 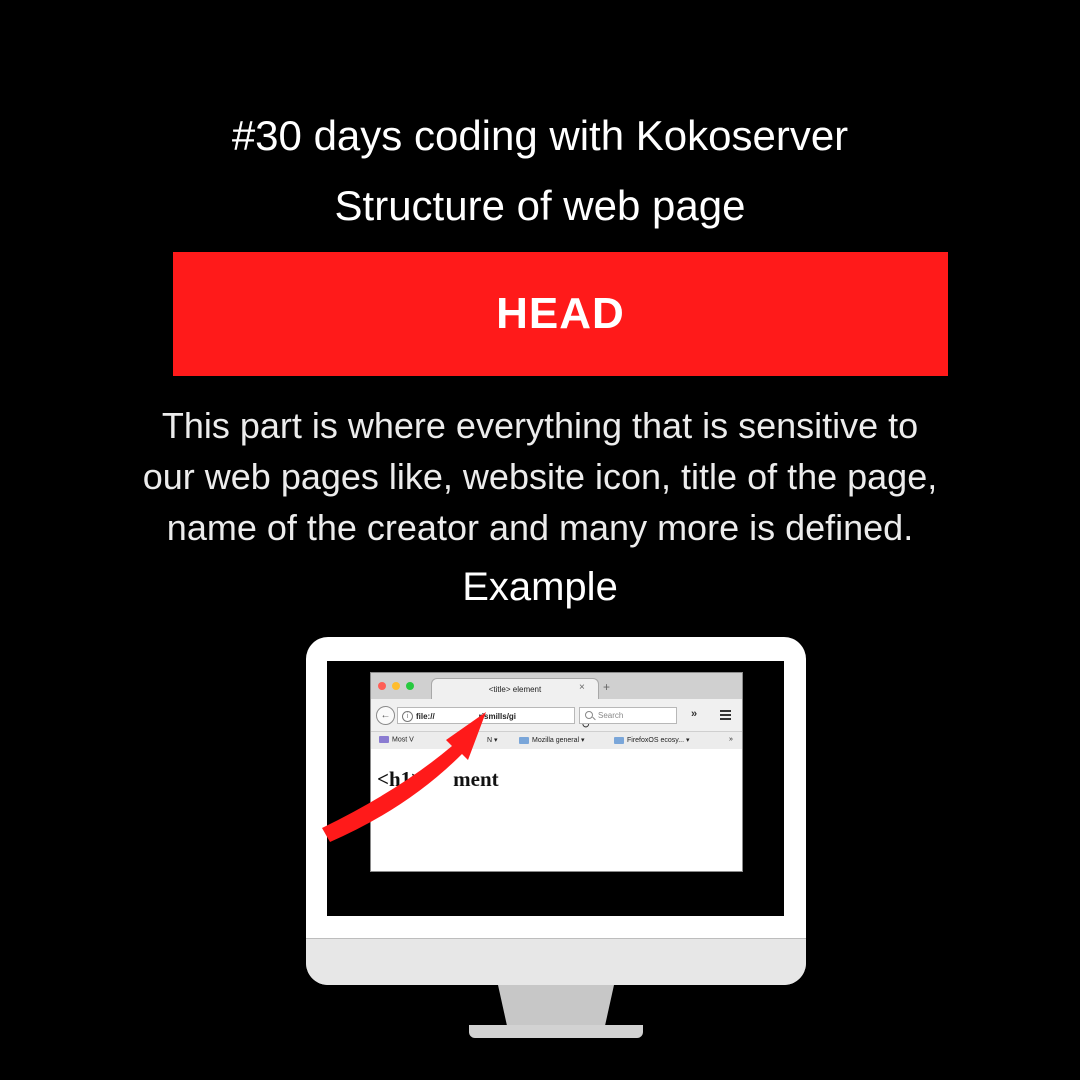 What do you see at coordinates (404, 777) in the screenshot?
I see `pointer-arrow-icon` at bounding box center [404, 777].